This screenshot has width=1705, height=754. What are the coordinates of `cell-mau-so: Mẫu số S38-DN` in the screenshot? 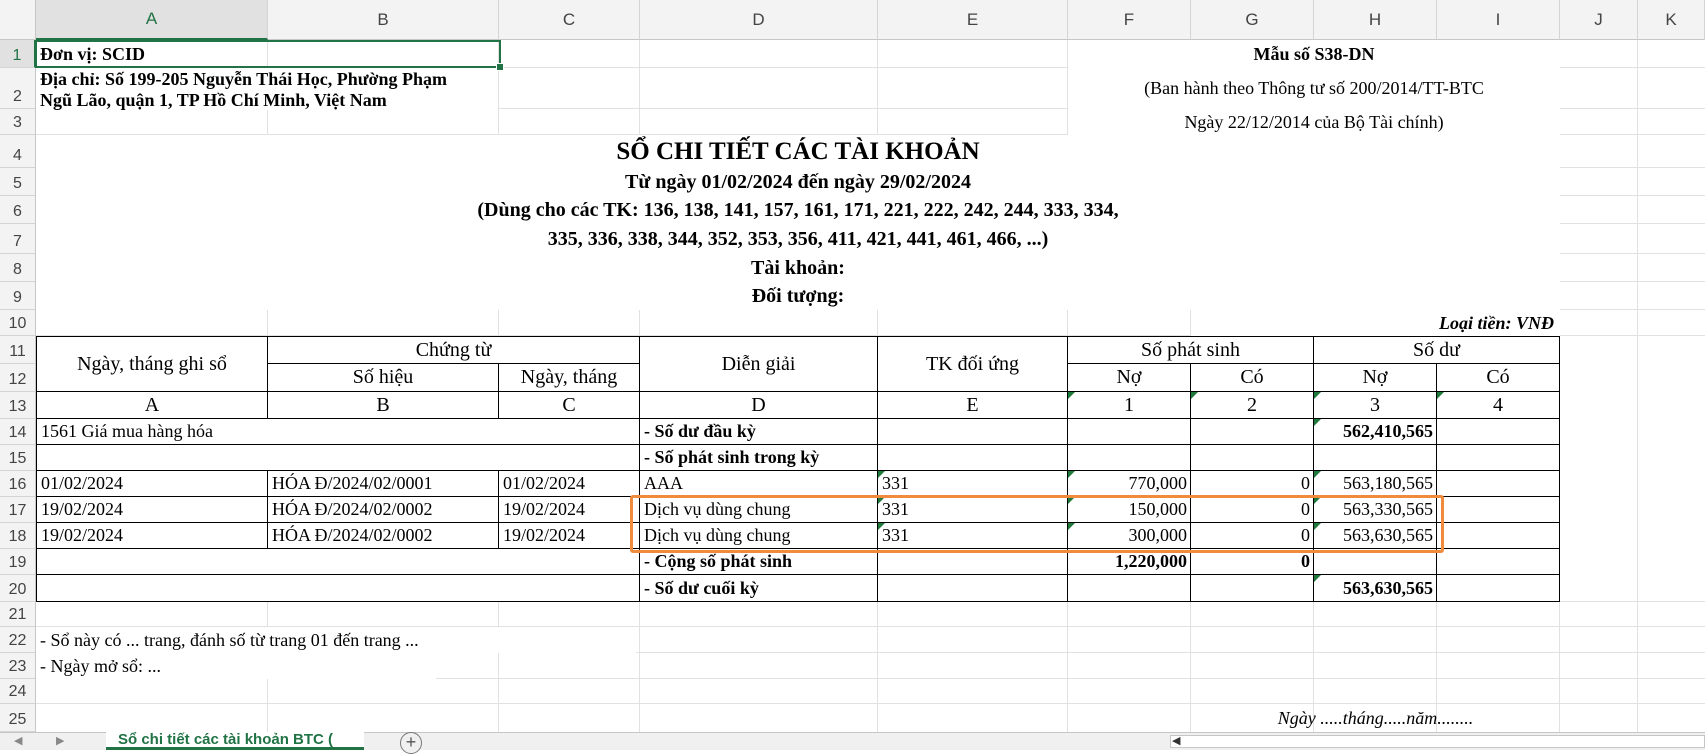 It's located at (1314, 54).